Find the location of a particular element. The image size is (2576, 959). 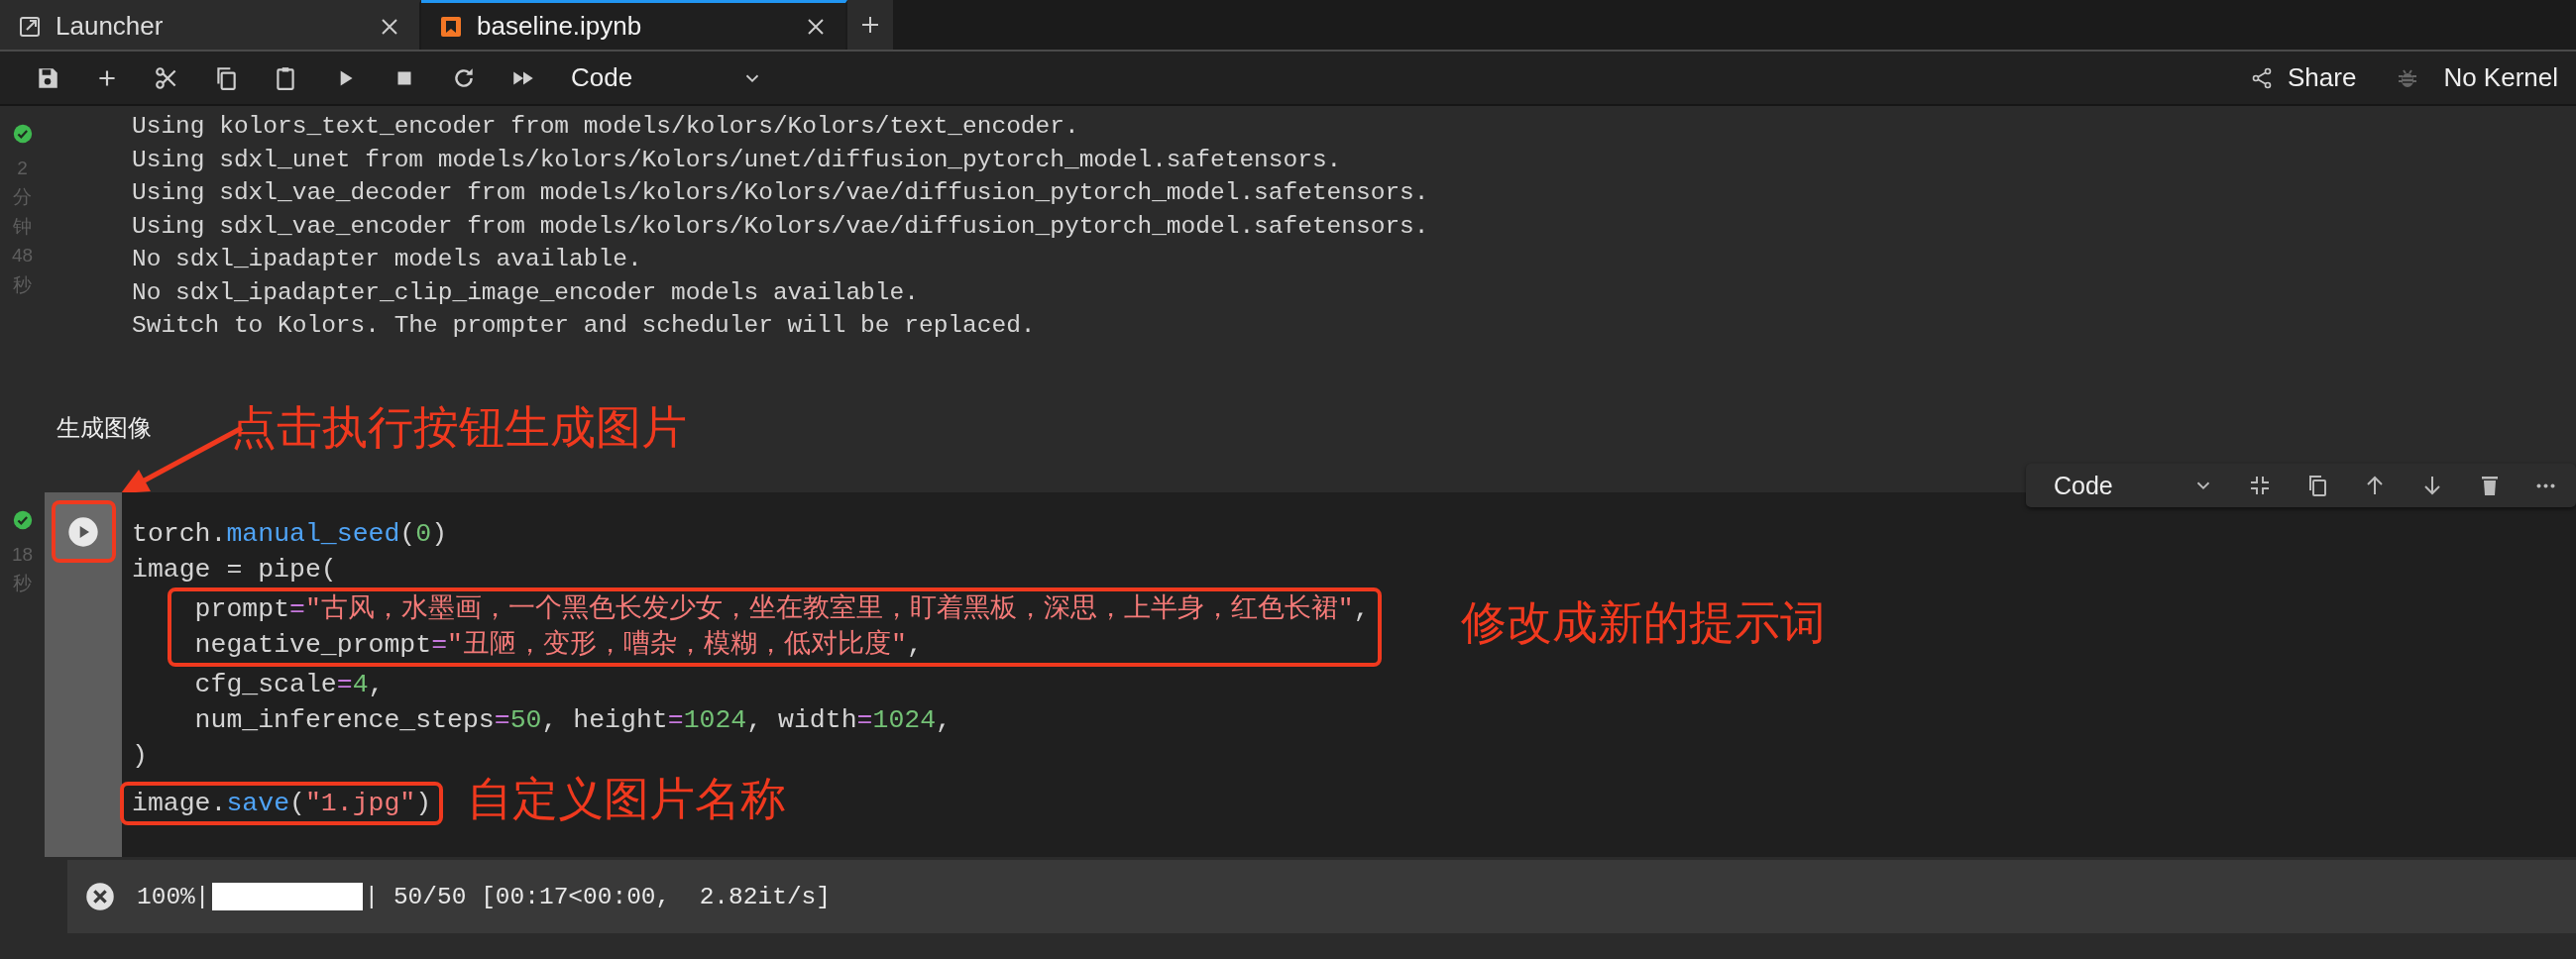

notebook-icon is located at coordinates (451, 27).